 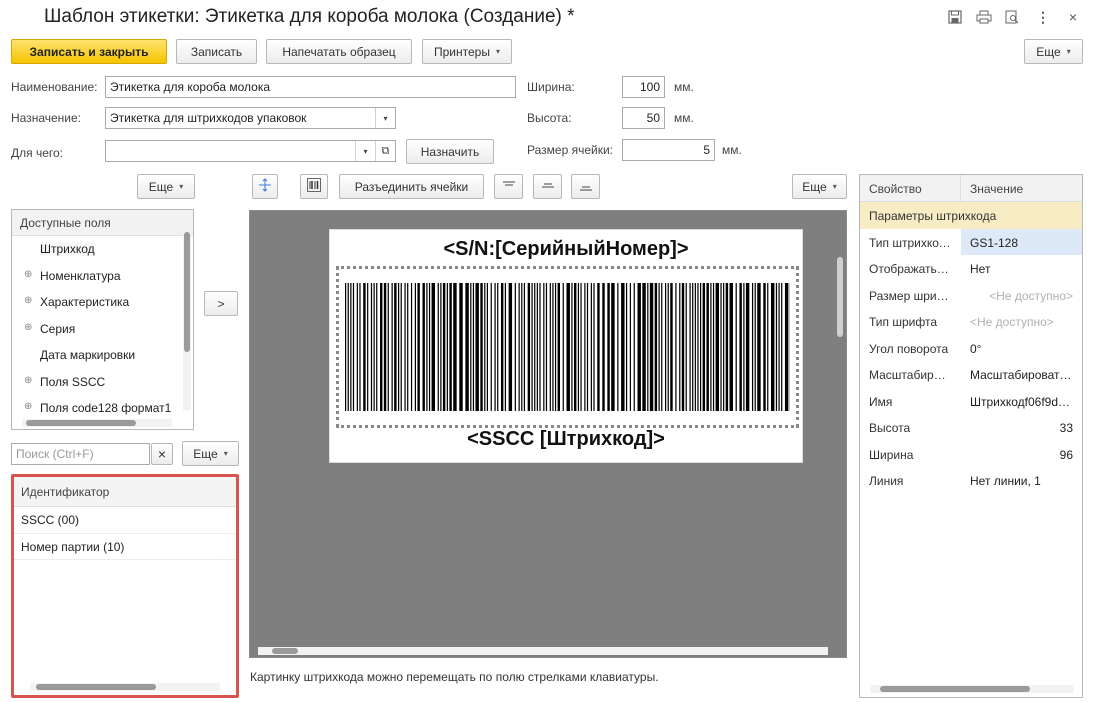 What do you see at coordinates (886, 481) in the screenshot?
I see `property-name: Линия` at bounding box center [886, 481].